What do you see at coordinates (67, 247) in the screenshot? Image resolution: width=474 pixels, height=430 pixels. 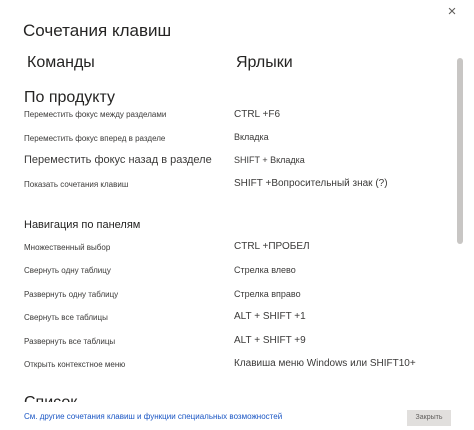 I see `command-label: Множественный выбор` at bounding box center [67, 247].